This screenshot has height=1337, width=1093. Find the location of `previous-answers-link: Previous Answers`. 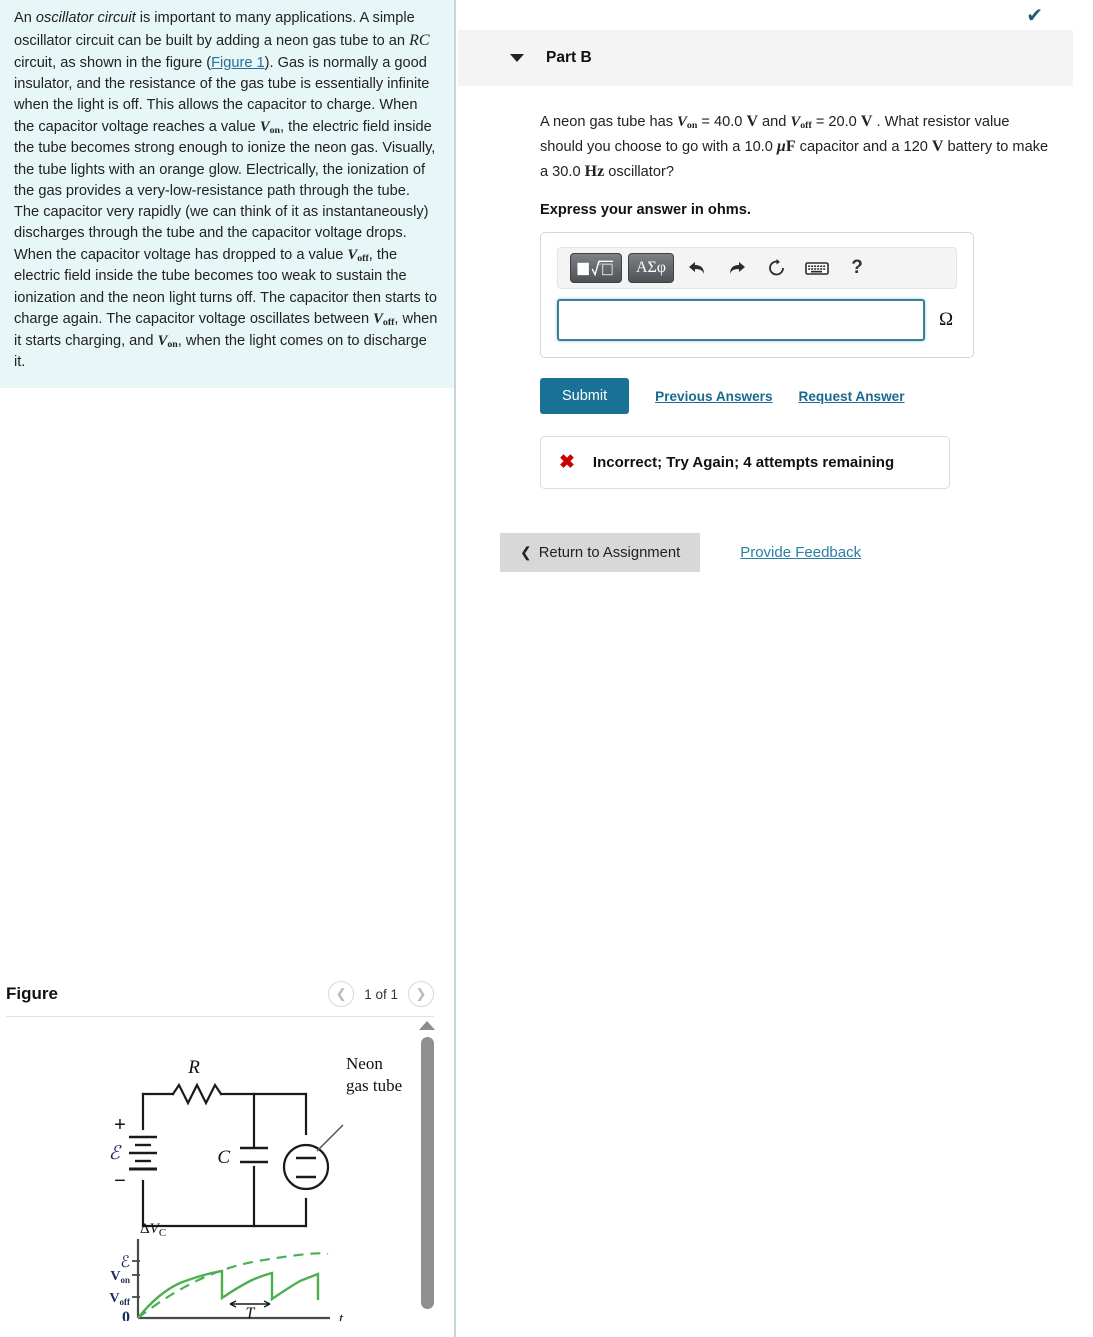

previous-answers-link: Previous Answers is located at coordinates (713, 396).